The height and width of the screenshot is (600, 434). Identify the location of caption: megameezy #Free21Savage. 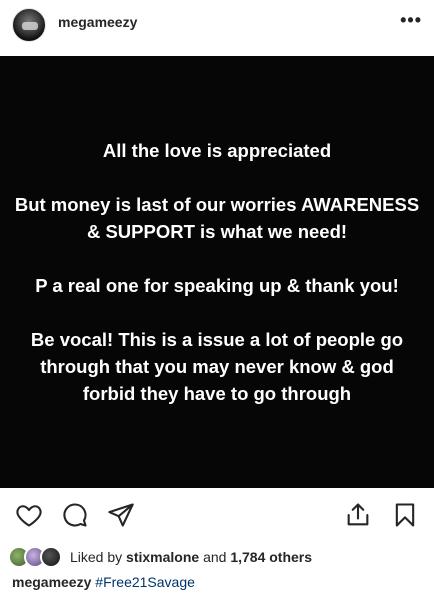
(103, 582).